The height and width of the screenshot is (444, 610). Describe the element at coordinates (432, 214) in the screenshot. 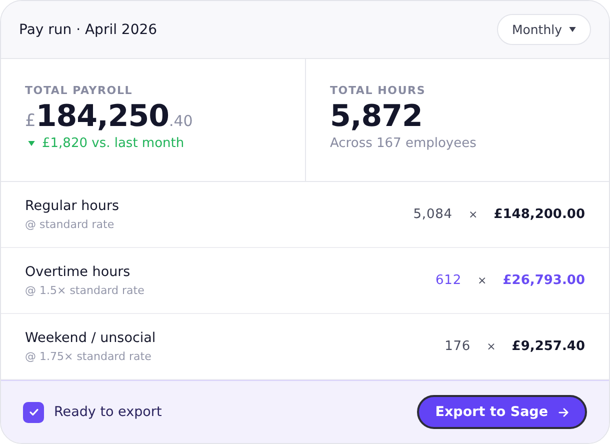

I see `hours-value: 5,084` at that location.